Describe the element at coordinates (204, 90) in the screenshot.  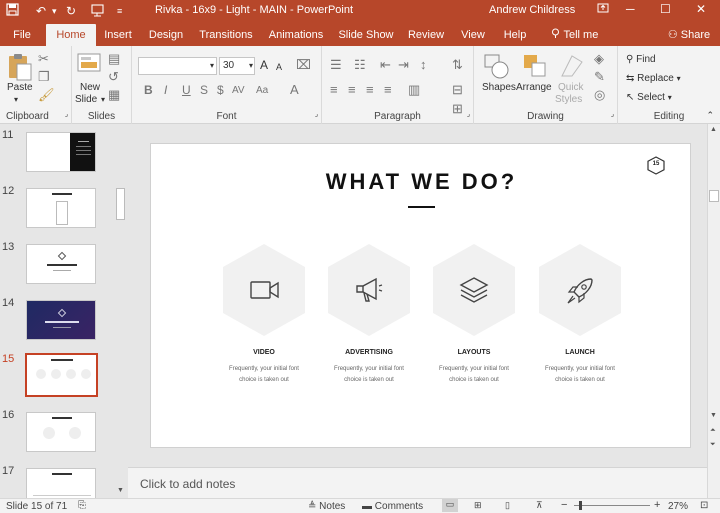
I see `text-shadow-button: S` at that location.